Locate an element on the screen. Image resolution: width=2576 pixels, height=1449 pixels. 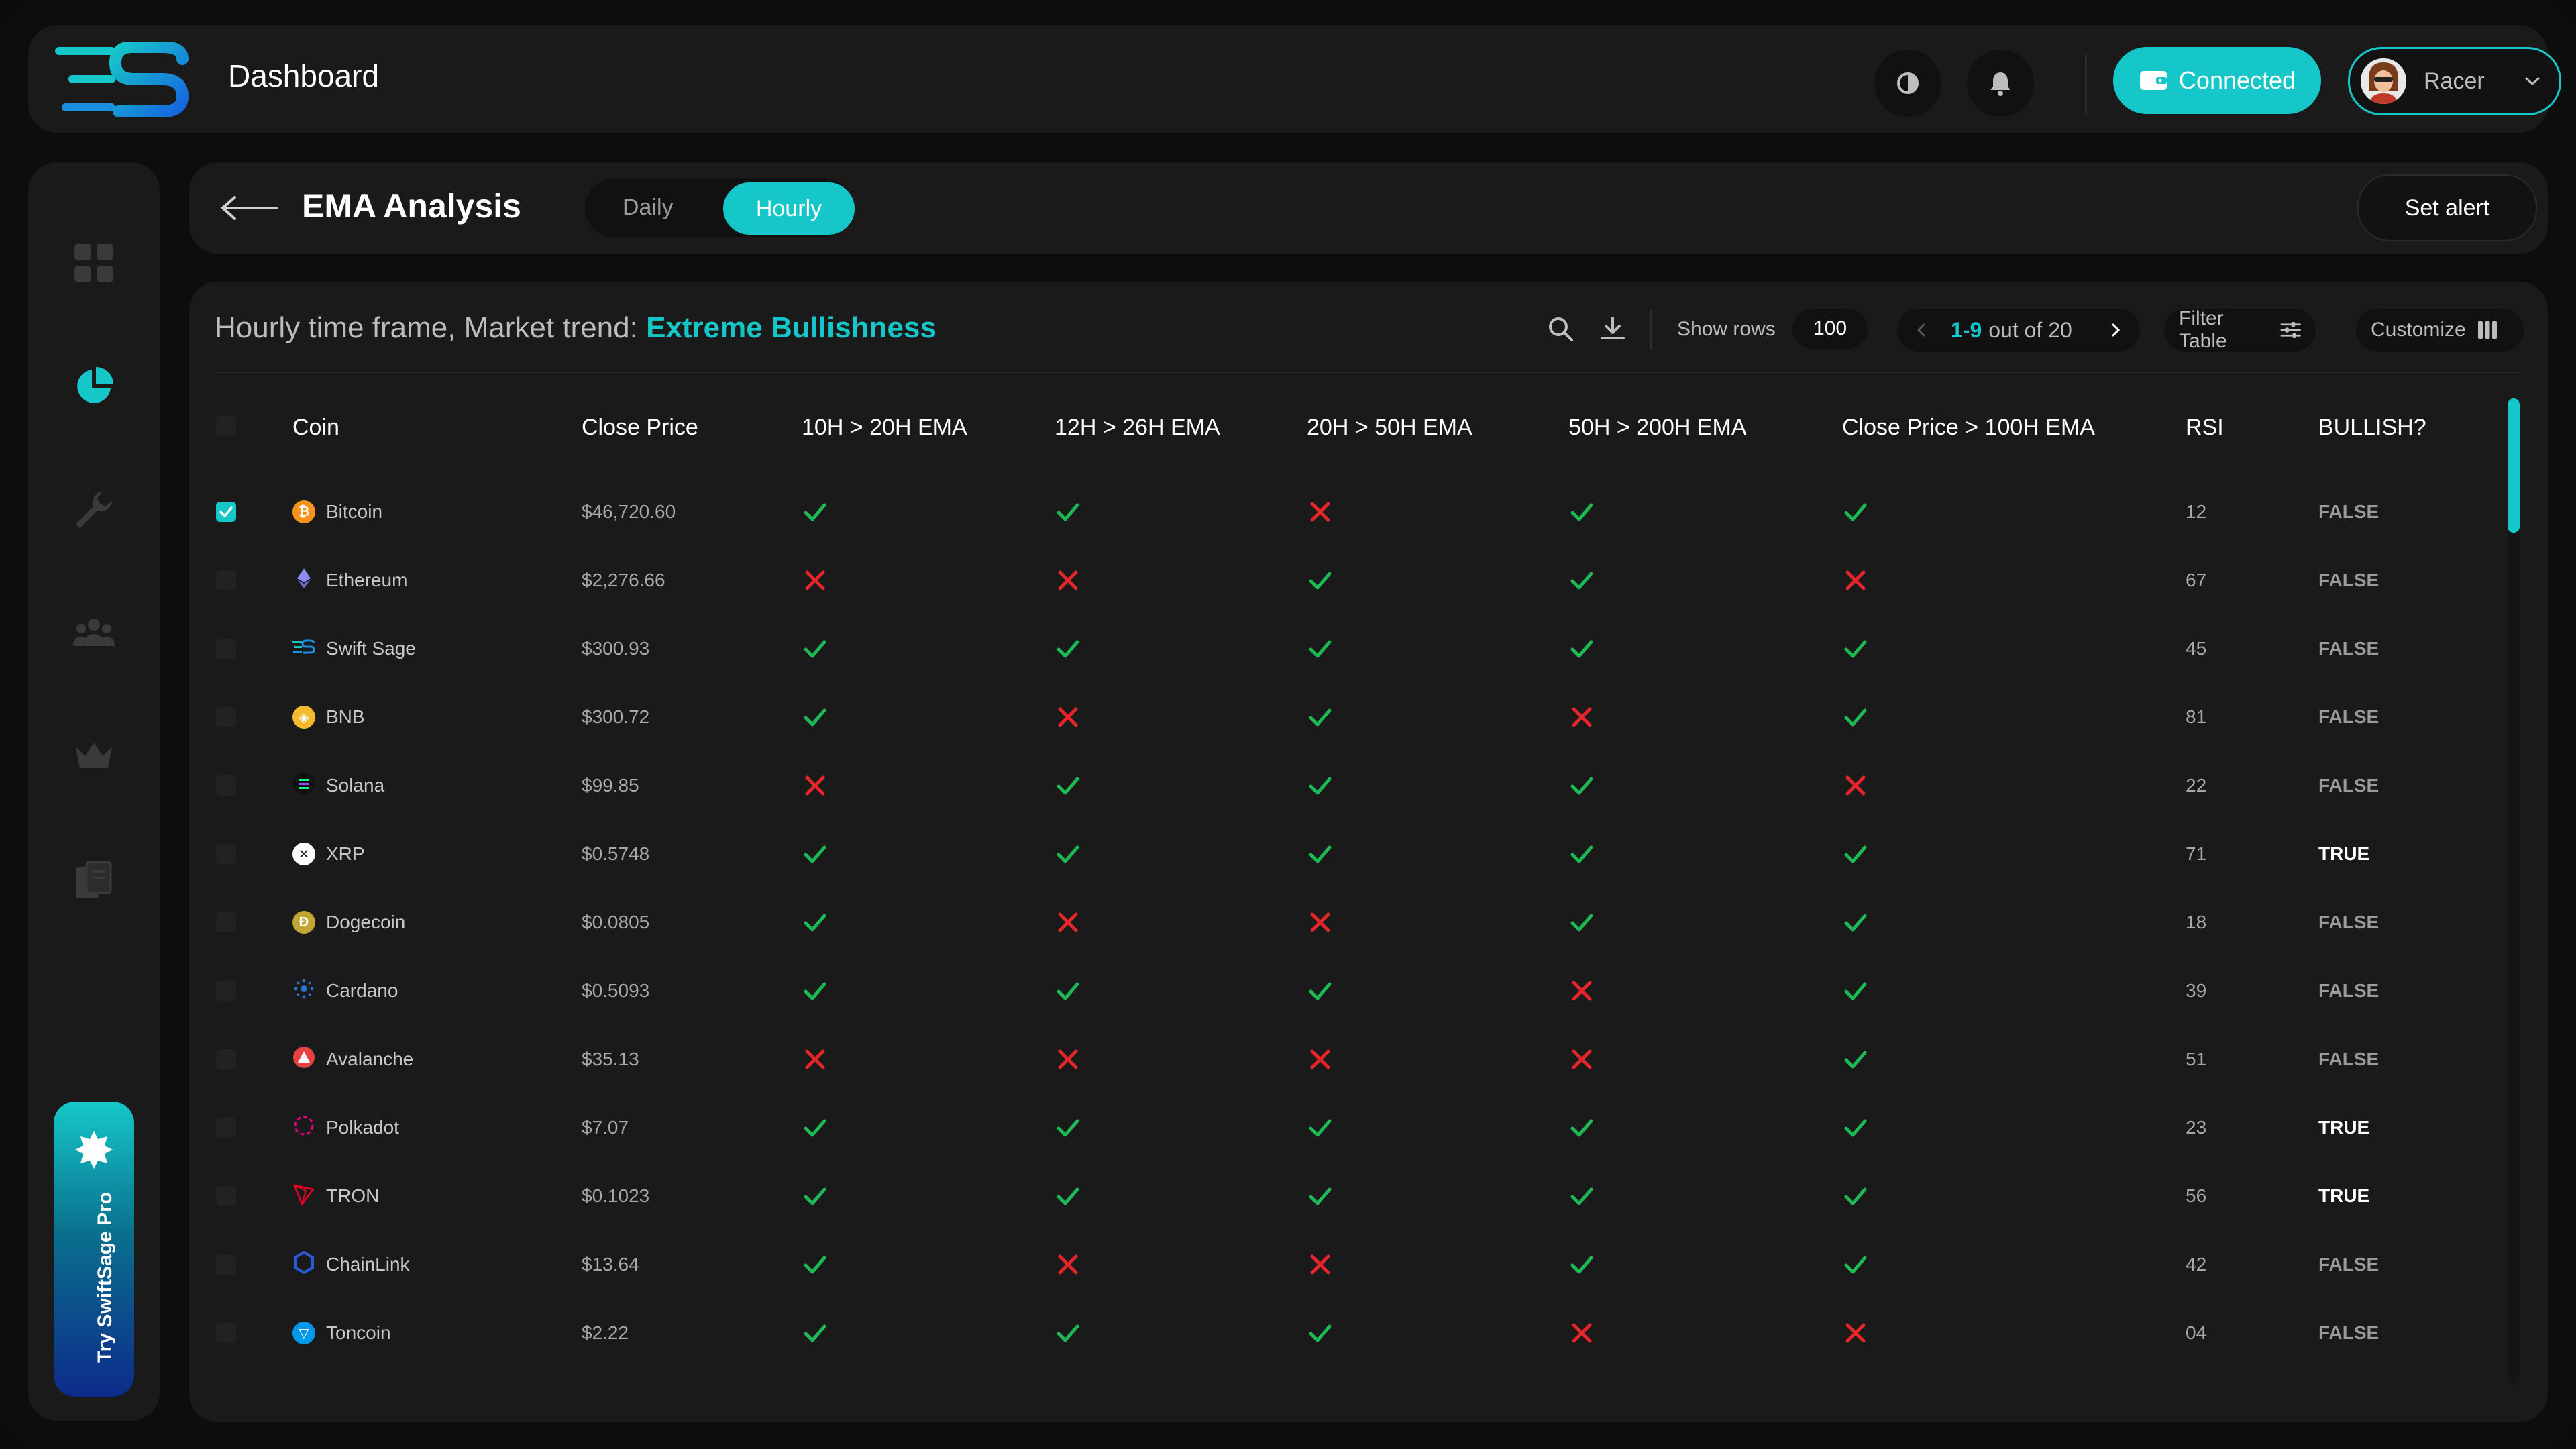
coin-name: ChainLink is located at coordinates (368, 1264).